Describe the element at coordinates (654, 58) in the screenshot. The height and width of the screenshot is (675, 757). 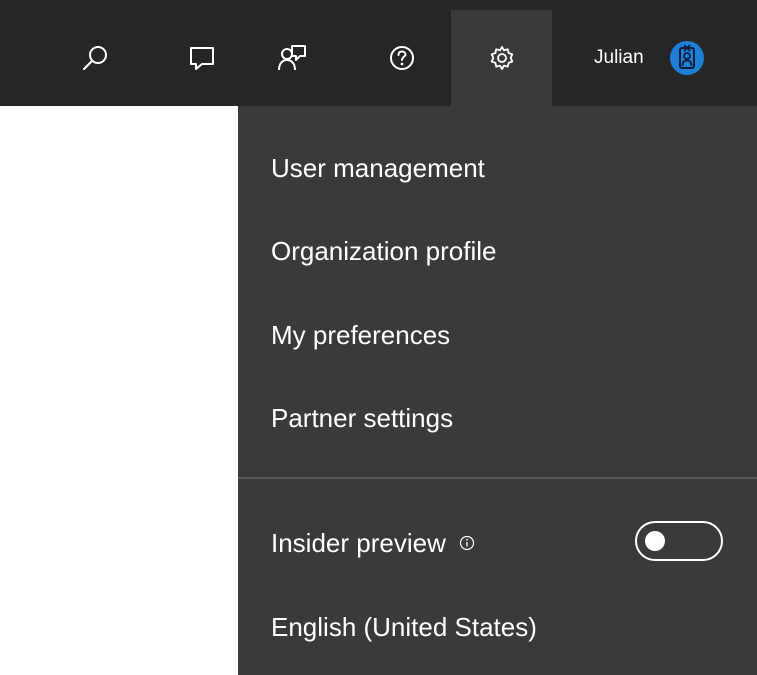
I see `user-account-button: Julian` at that location.